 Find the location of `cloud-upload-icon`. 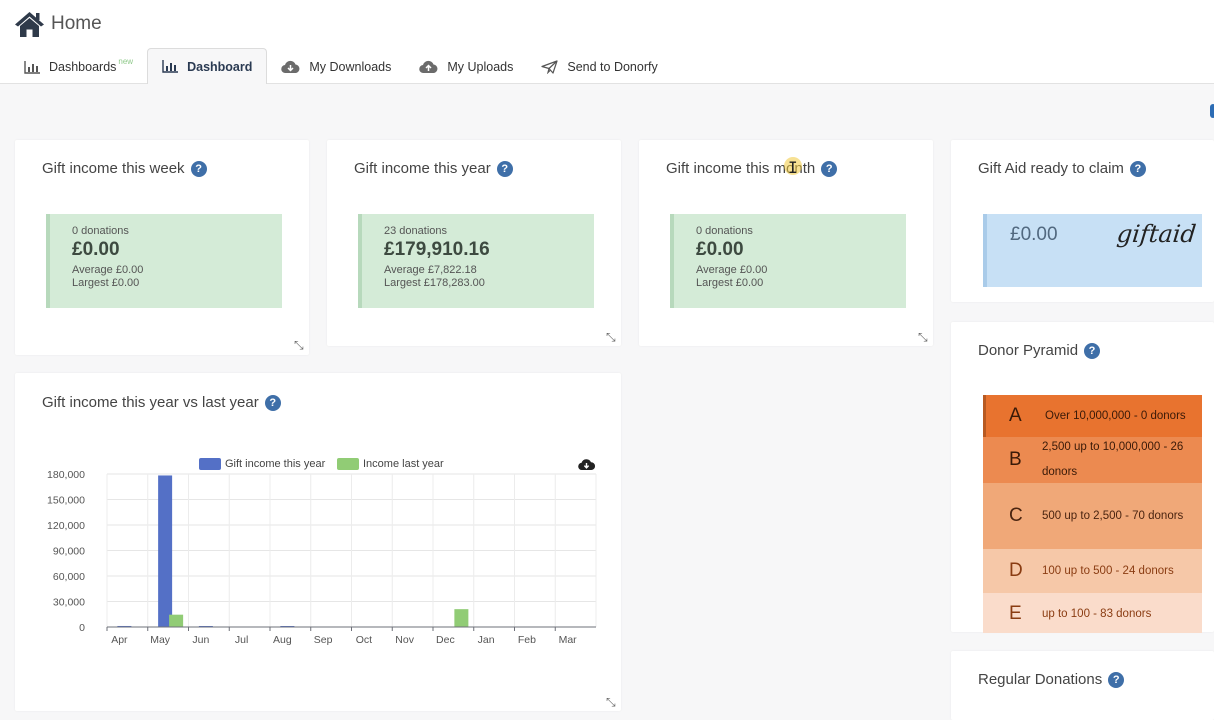

cloud-upload-icon is located at coordinates (428, 67).